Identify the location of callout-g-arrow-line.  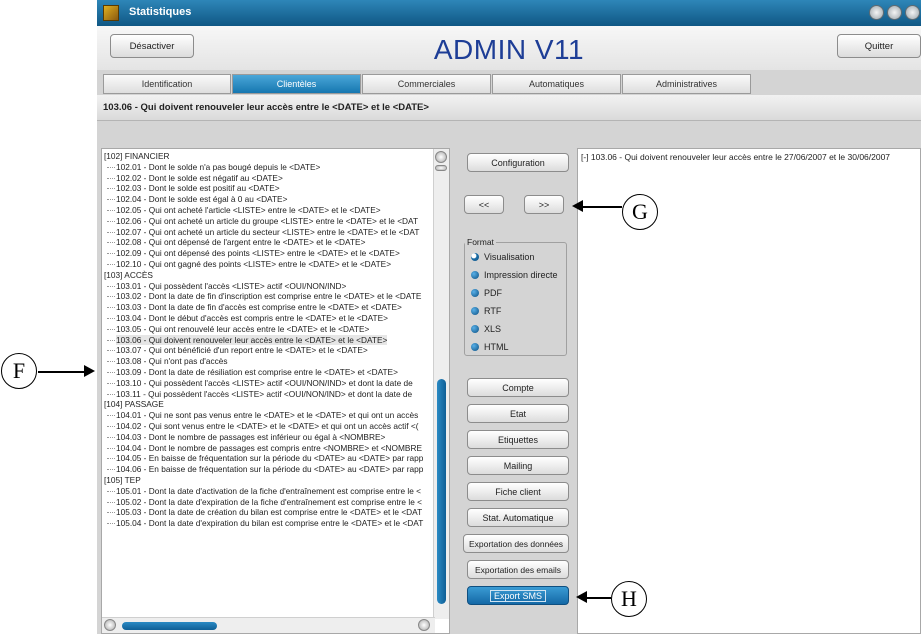
(601, 207).